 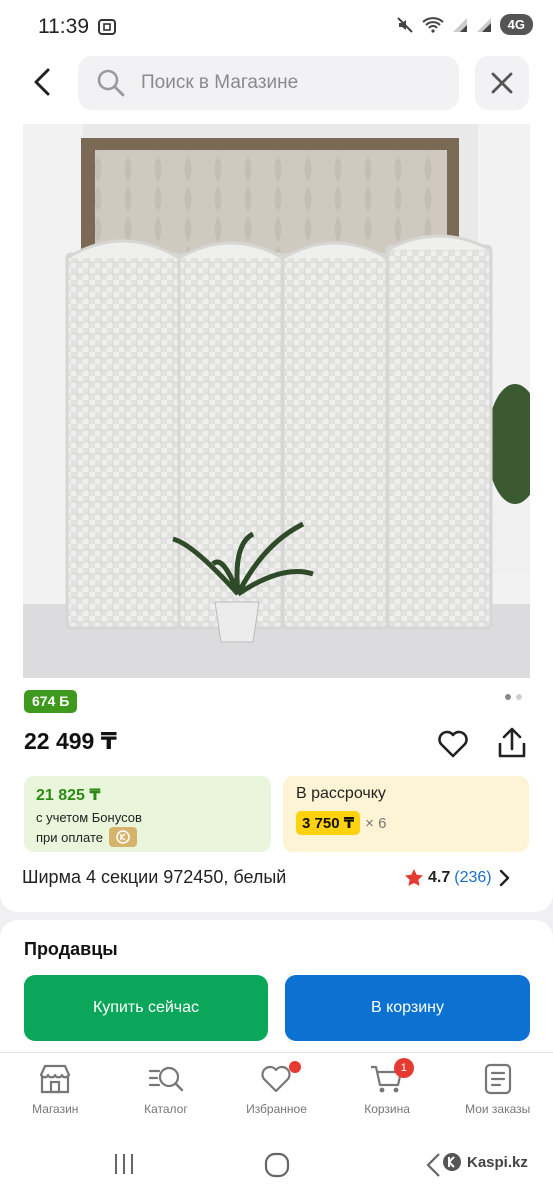 What do you see at coordinates (276, 1109) in the screenshot?
I see `tab-label: Избранное` at bounding box center [276, 1109].